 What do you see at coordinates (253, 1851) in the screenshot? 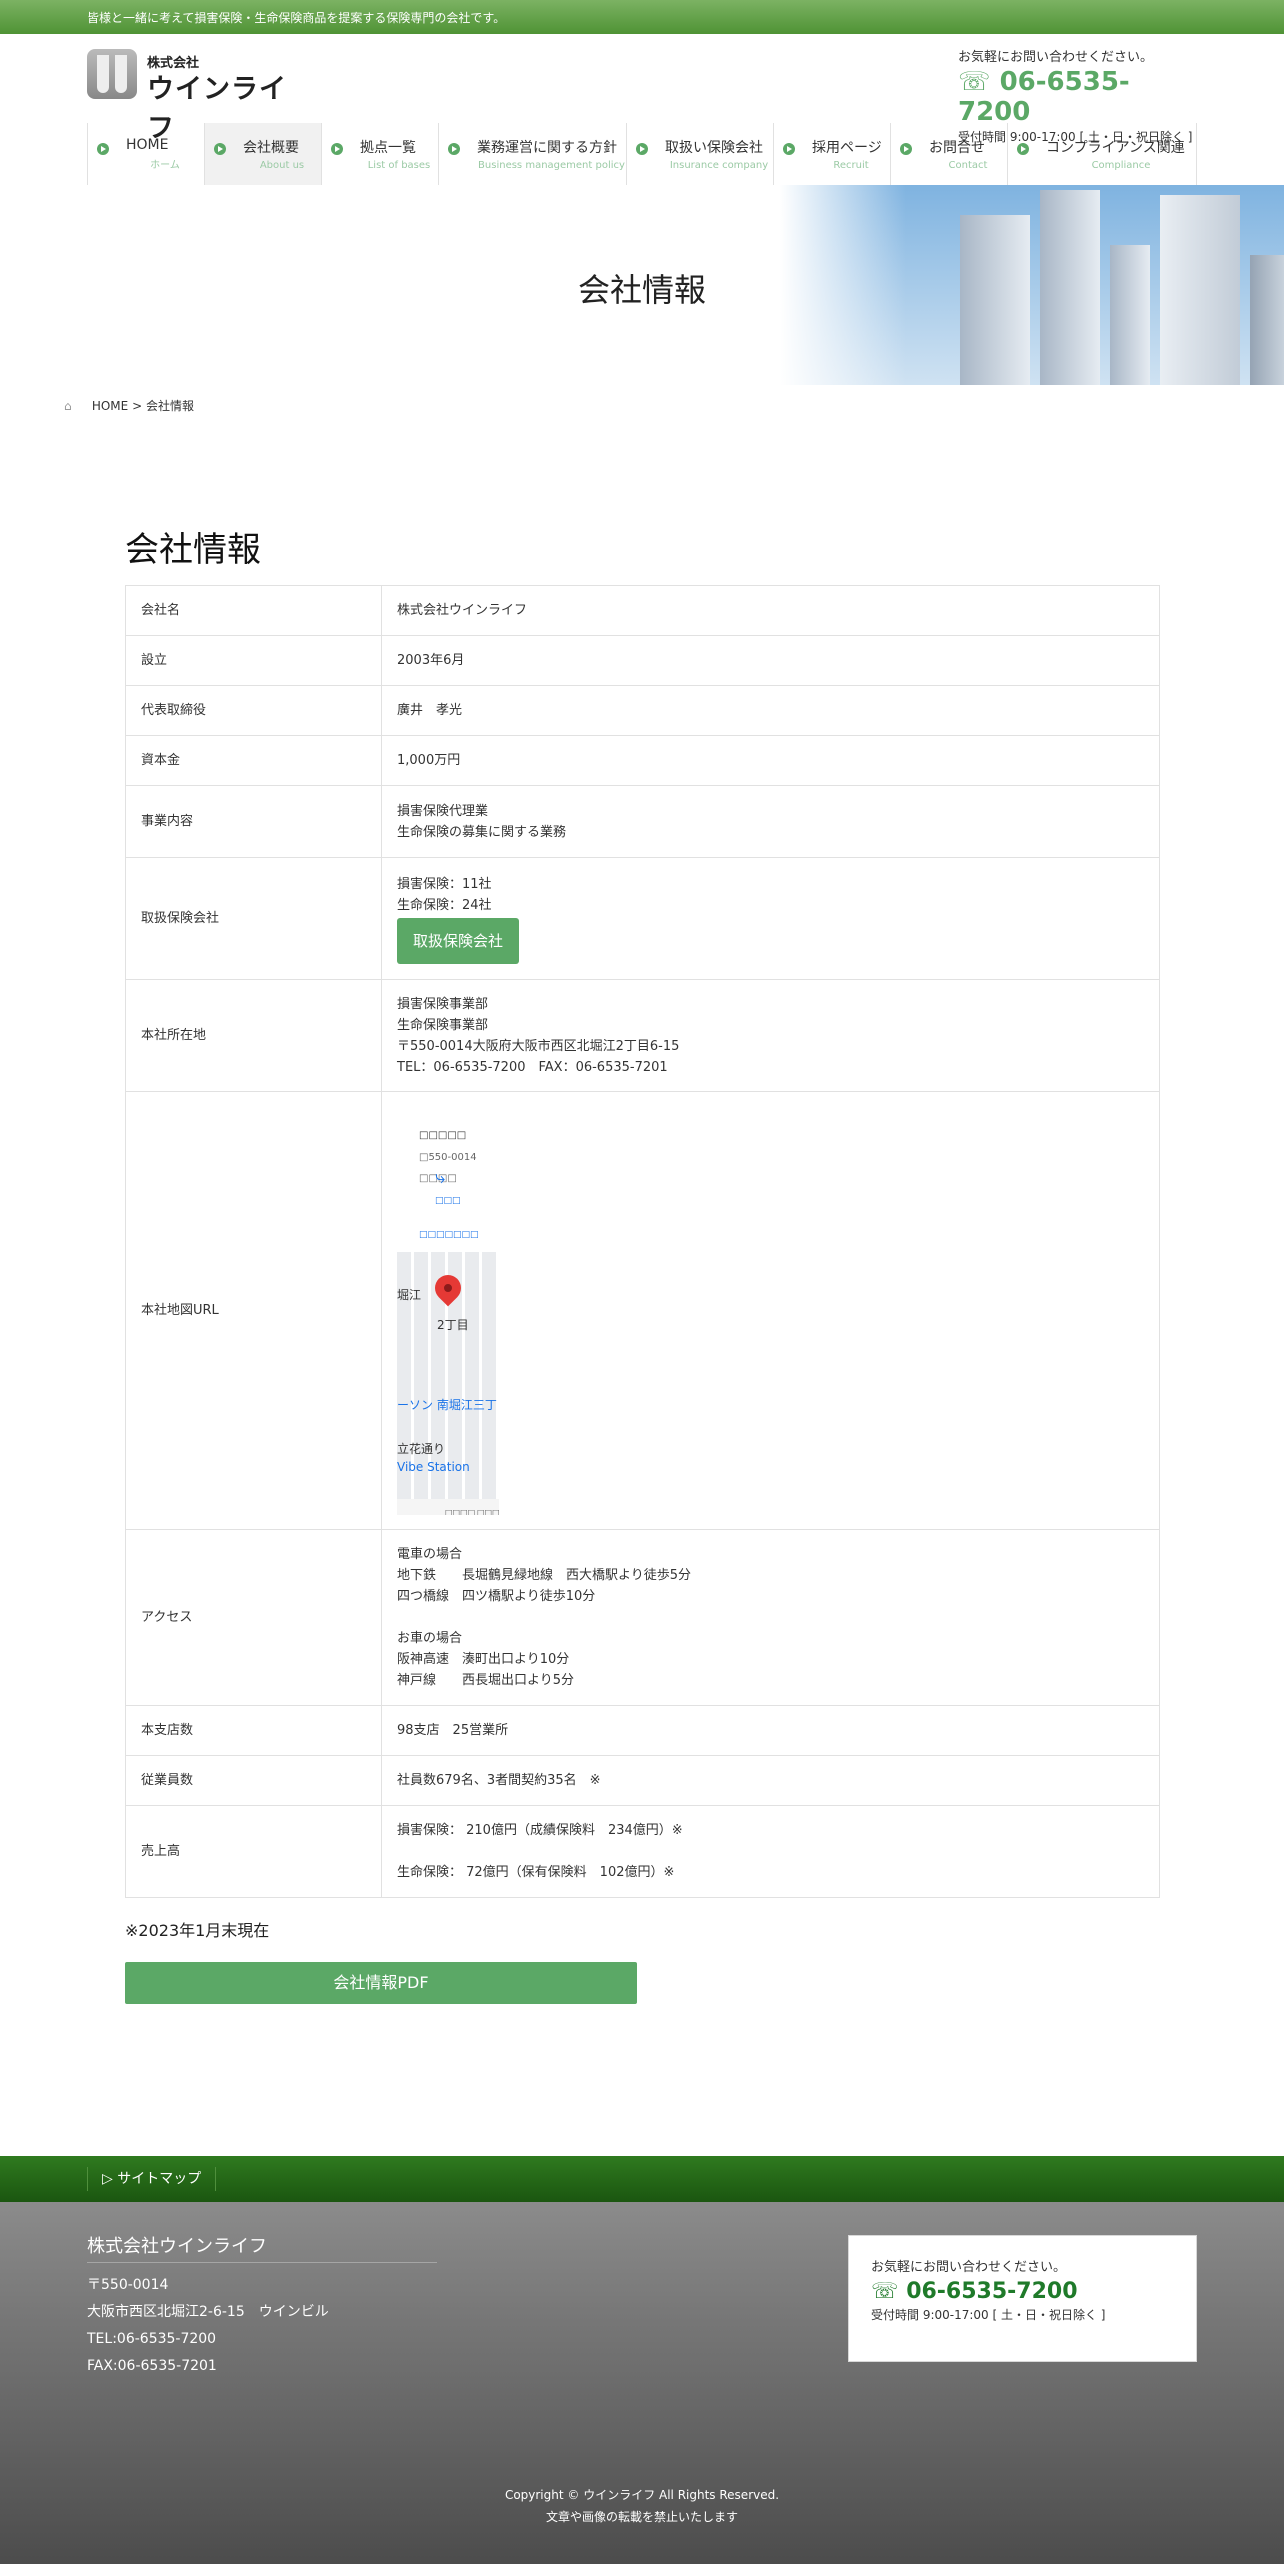
I see `row-label: 売上高` at bounding box center [253, 1851].